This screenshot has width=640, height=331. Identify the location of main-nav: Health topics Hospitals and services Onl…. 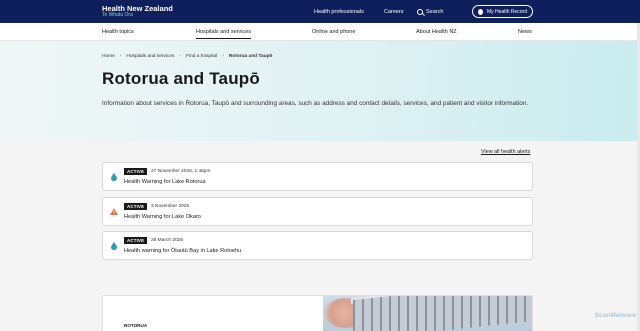
(320, 32).